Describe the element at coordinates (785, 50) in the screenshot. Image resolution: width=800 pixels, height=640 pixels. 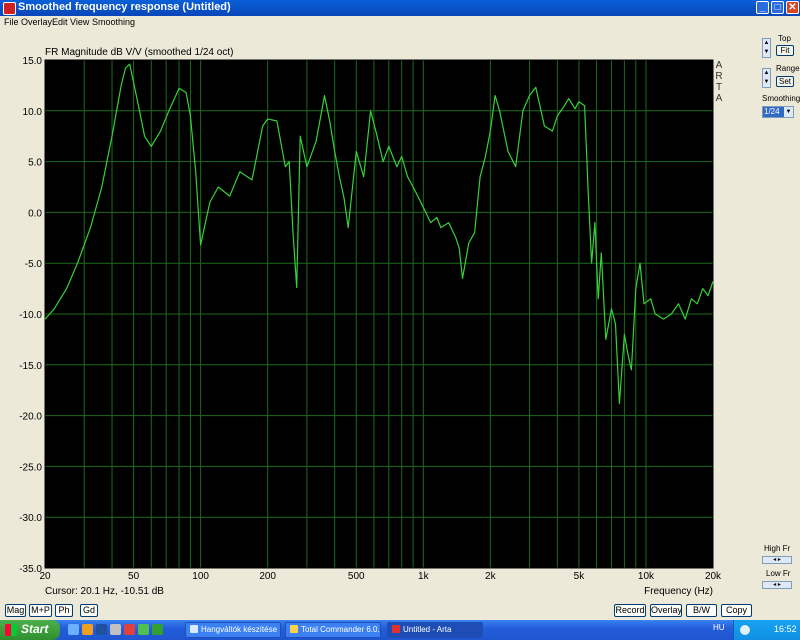
I see `fit-button: Fit` at that location.